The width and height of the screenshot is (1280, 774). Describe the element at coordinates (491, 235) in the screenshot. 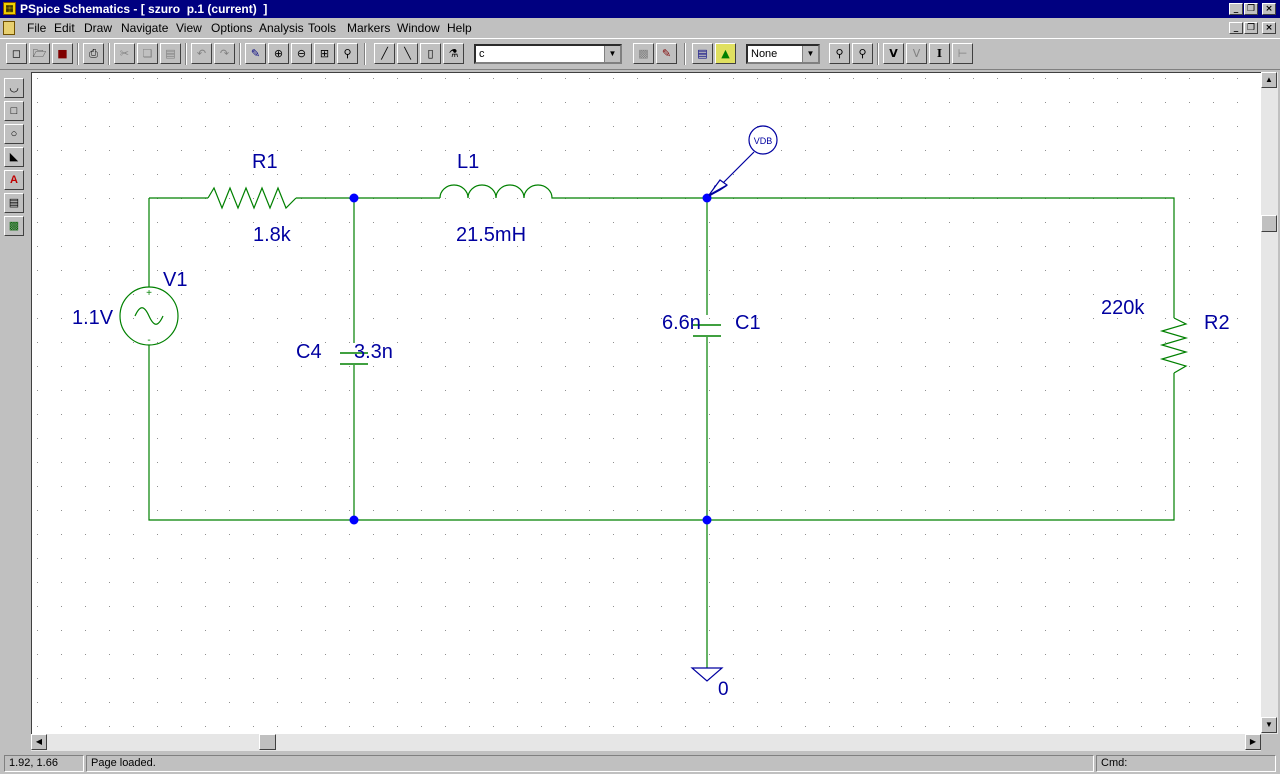

I see `l1-value-label: 21.5mH` at that location.